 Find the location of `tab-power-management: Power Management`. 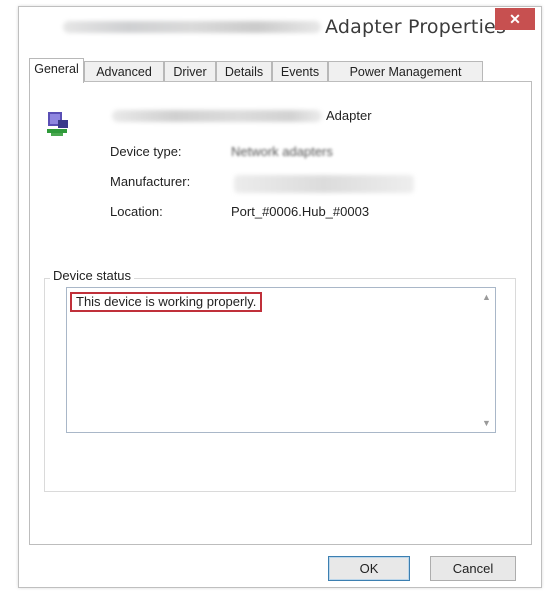

tab-power-management: Power Management is located at coordinates (405, 71).